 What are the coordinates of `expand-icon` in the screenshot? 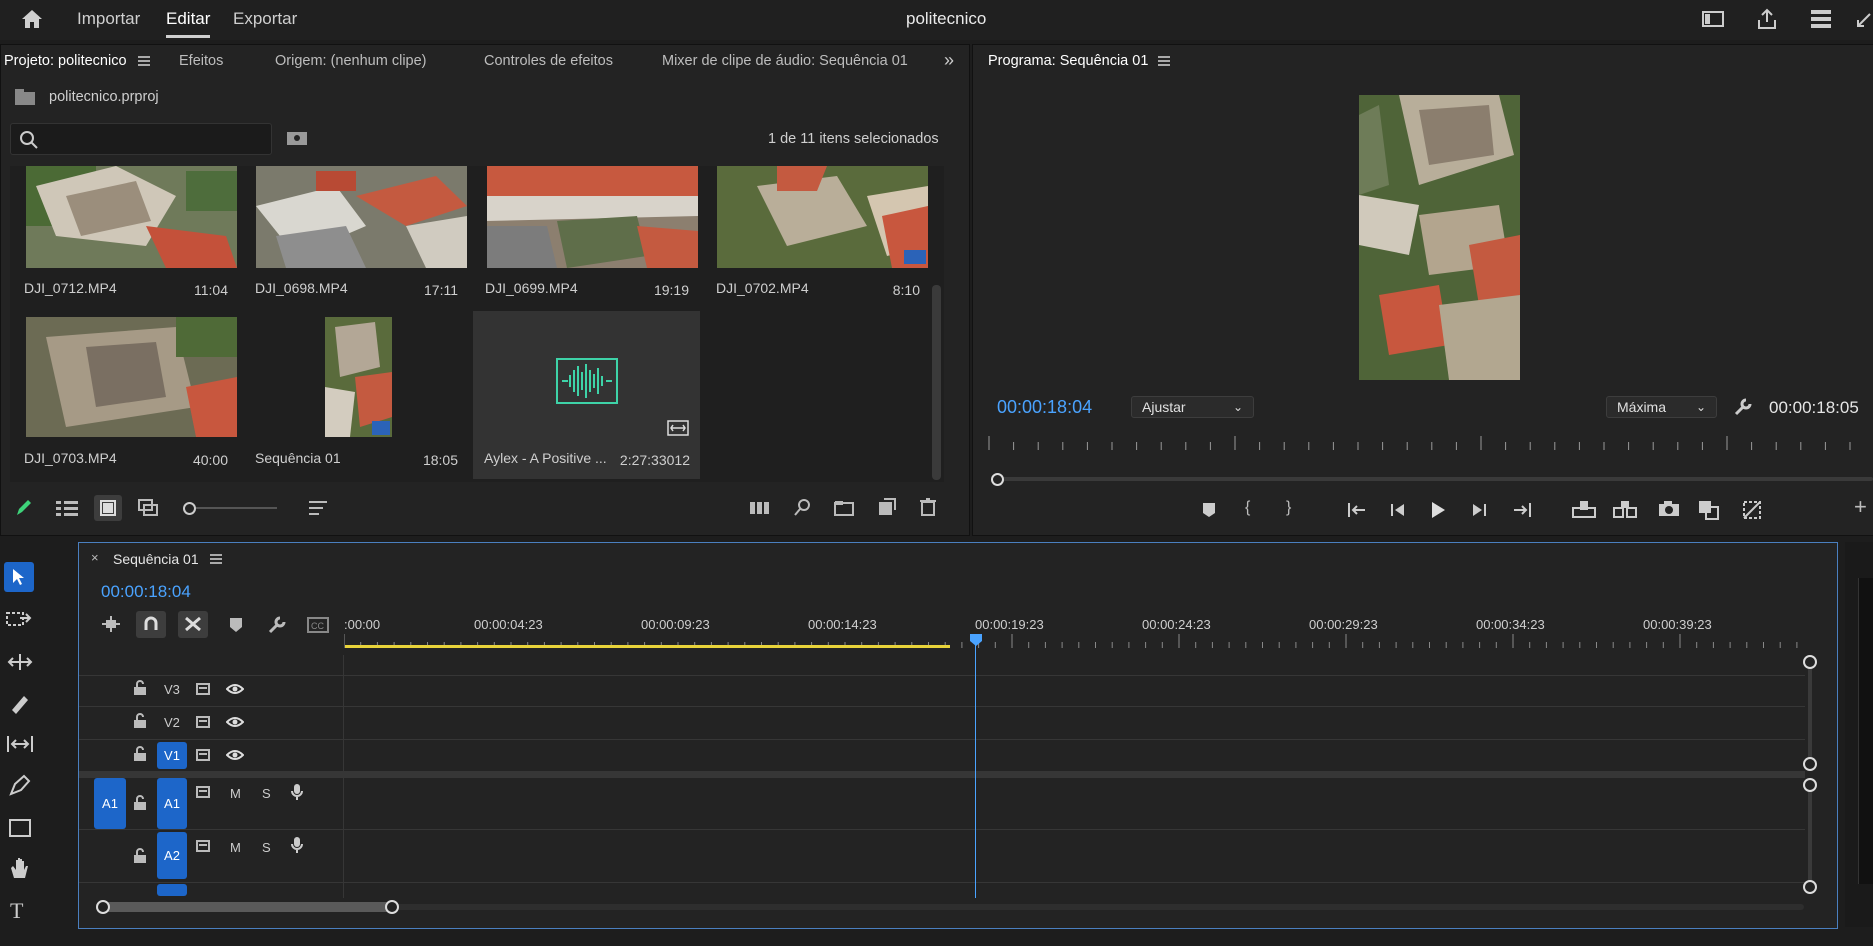 It's located at (1864, 20).